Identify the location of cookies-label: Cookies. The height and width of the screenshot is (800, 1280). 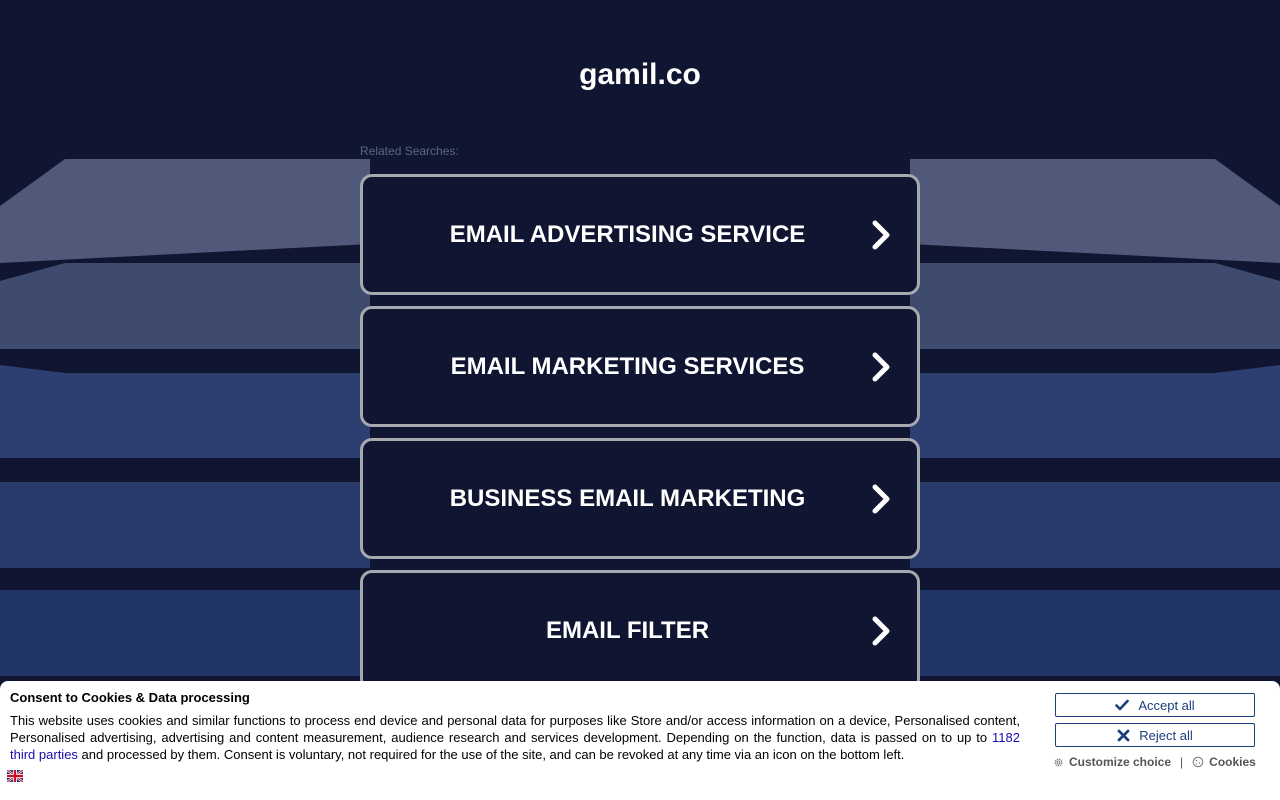
(1232, 762).